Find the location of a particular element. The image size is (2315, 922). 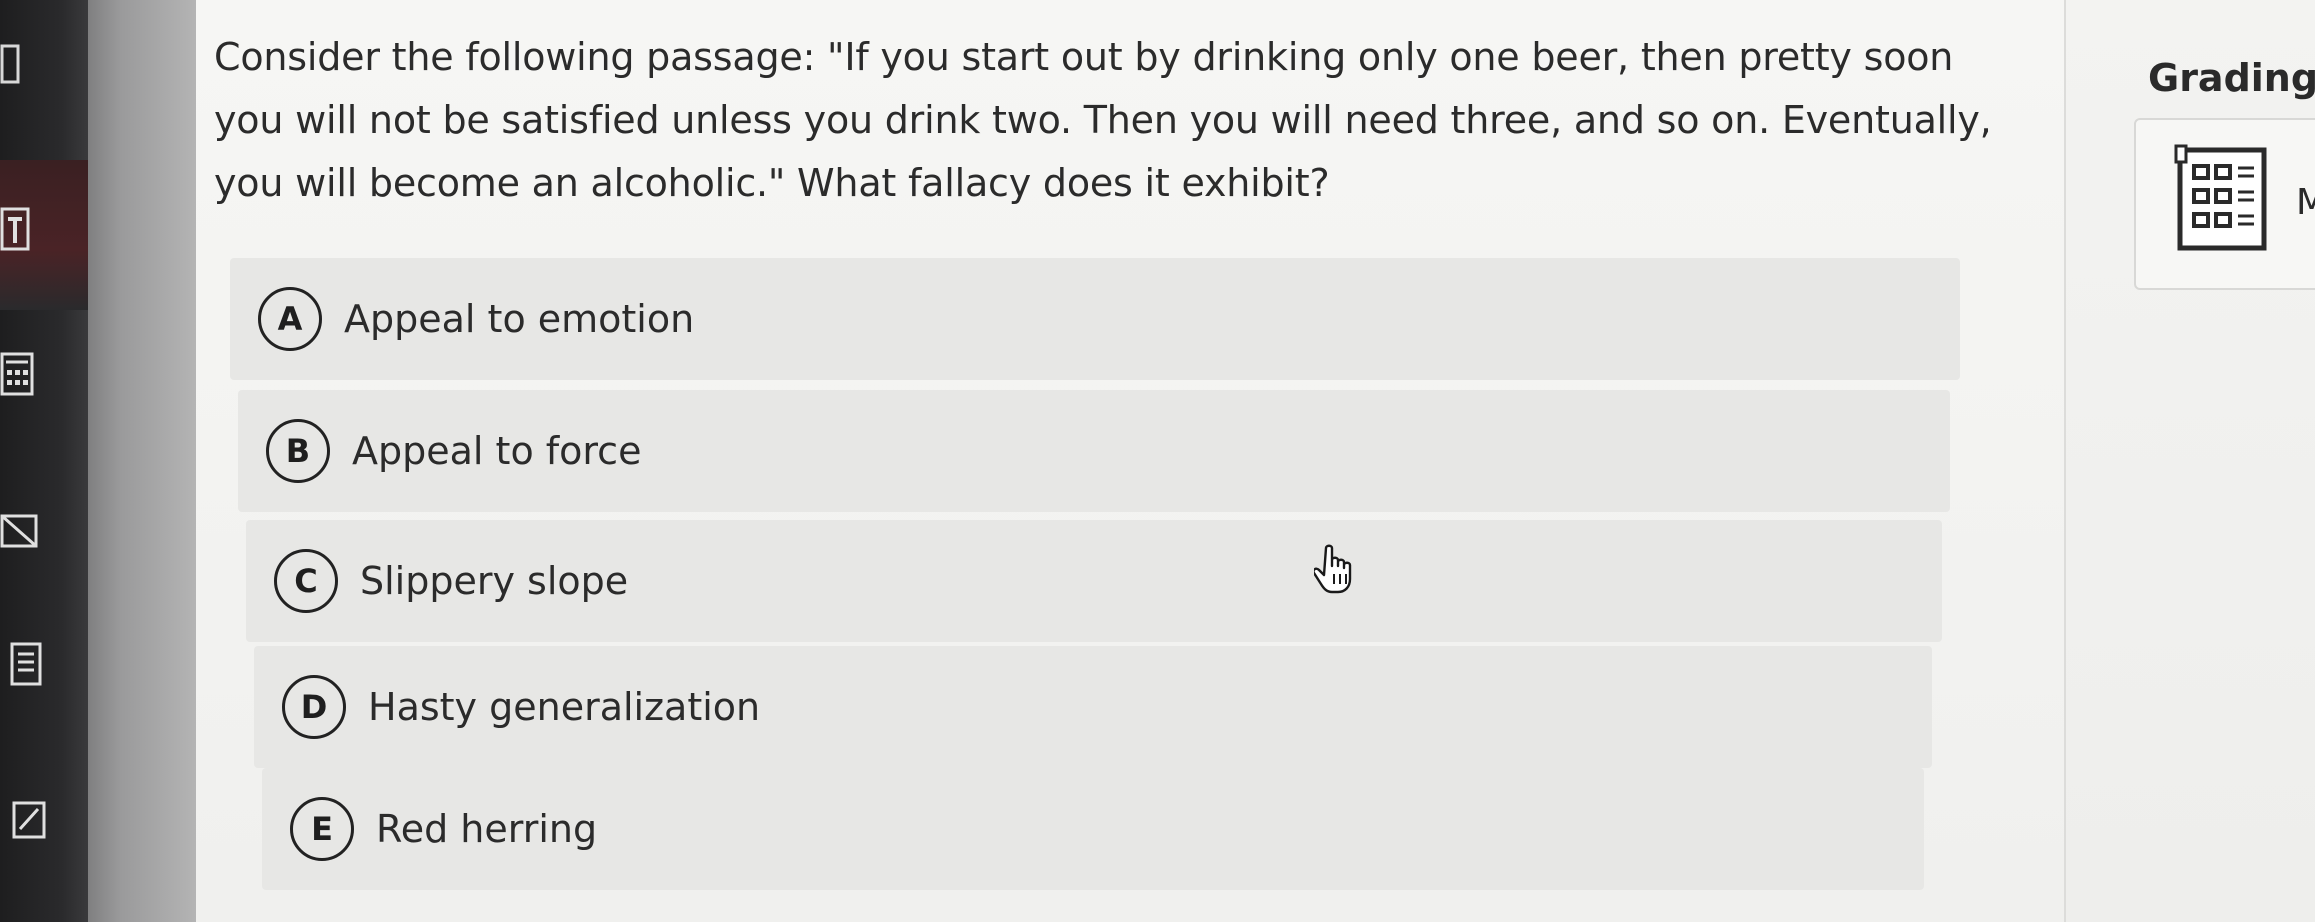

option-label: Hasty generalization is located at coordinates (564, 707).